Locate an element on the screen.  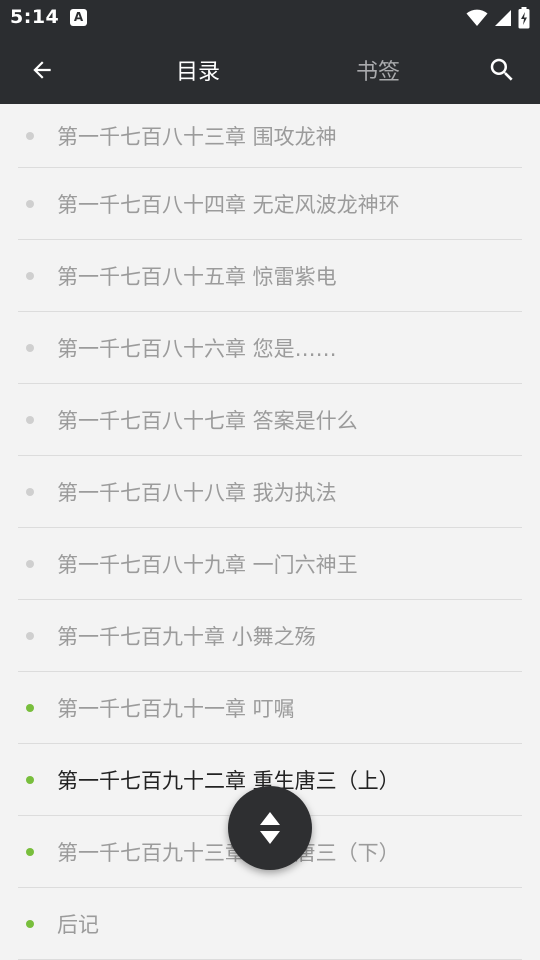
signal-icon is located at coordinates (503, 18).